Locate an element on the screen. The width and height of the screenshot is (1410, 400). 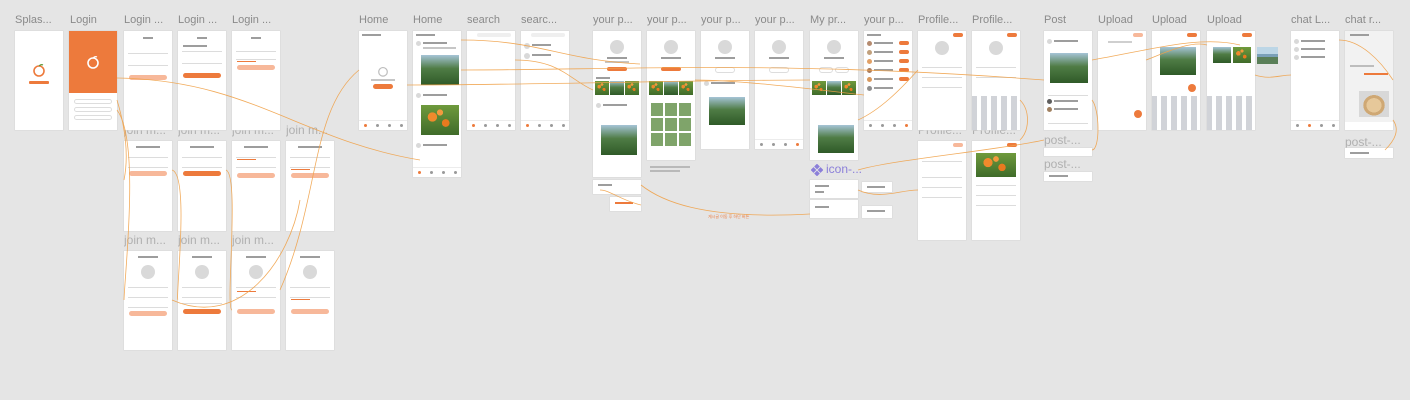
frame-label-upload-3: Upload is located at coordinates (1231, 20).